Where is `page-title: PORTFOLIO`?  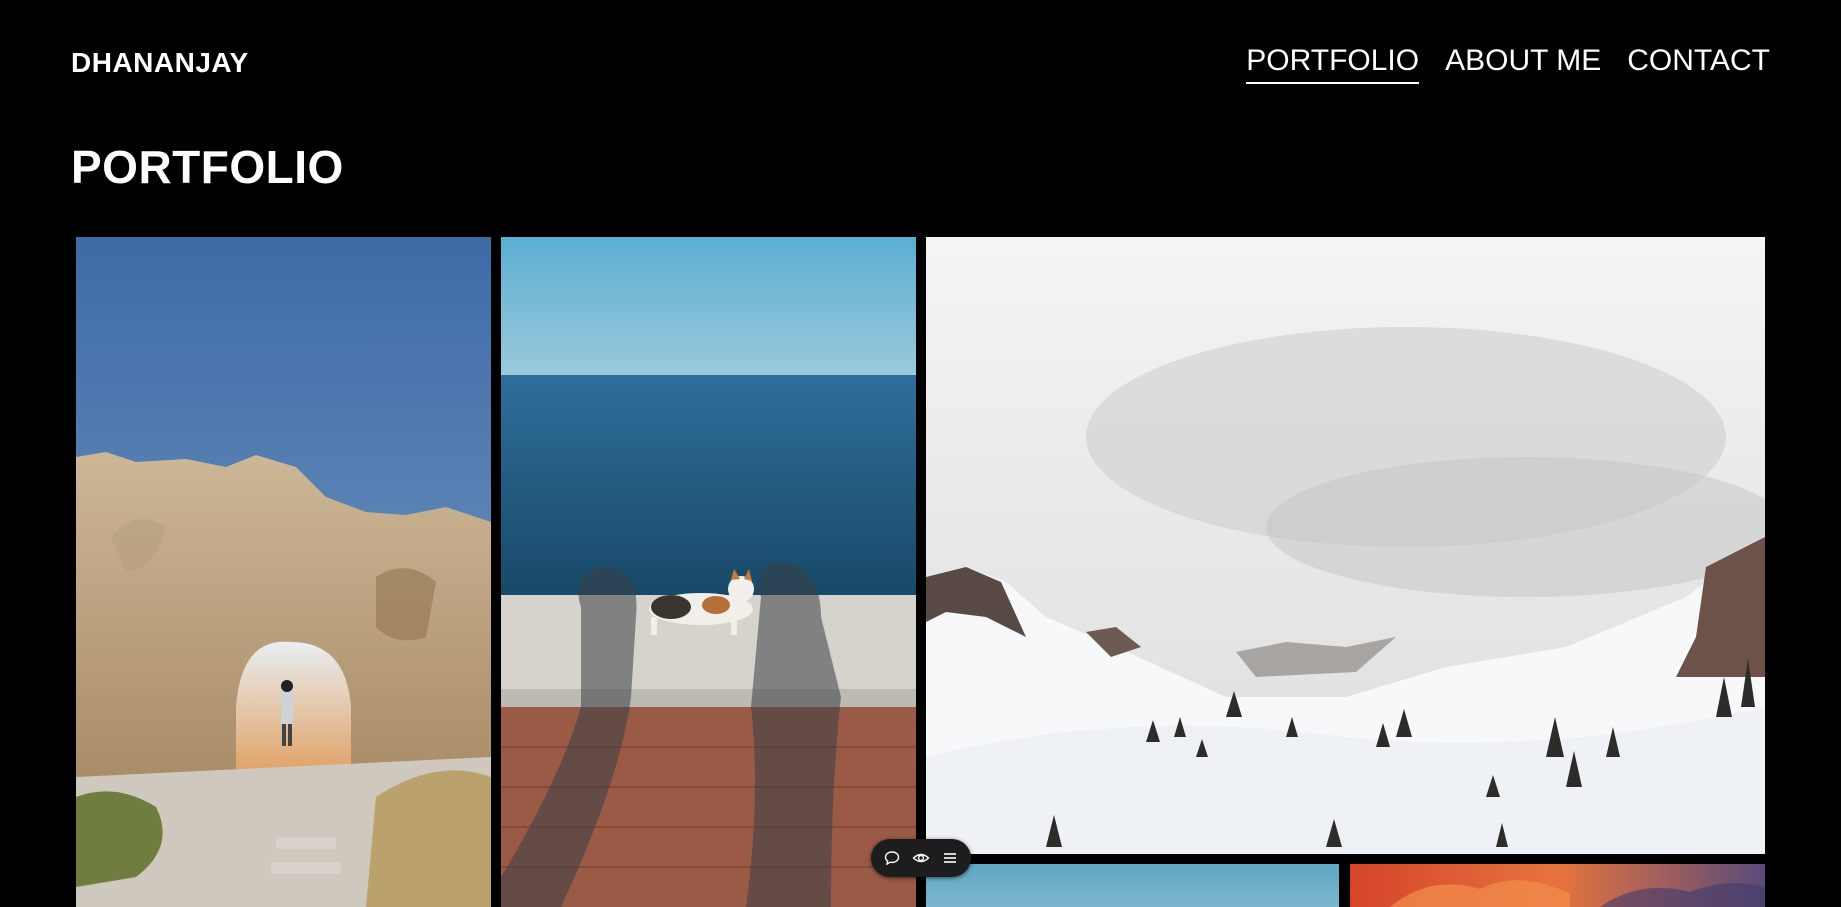
page-title: PORTFOLIO is located at coordinates (207, 167).